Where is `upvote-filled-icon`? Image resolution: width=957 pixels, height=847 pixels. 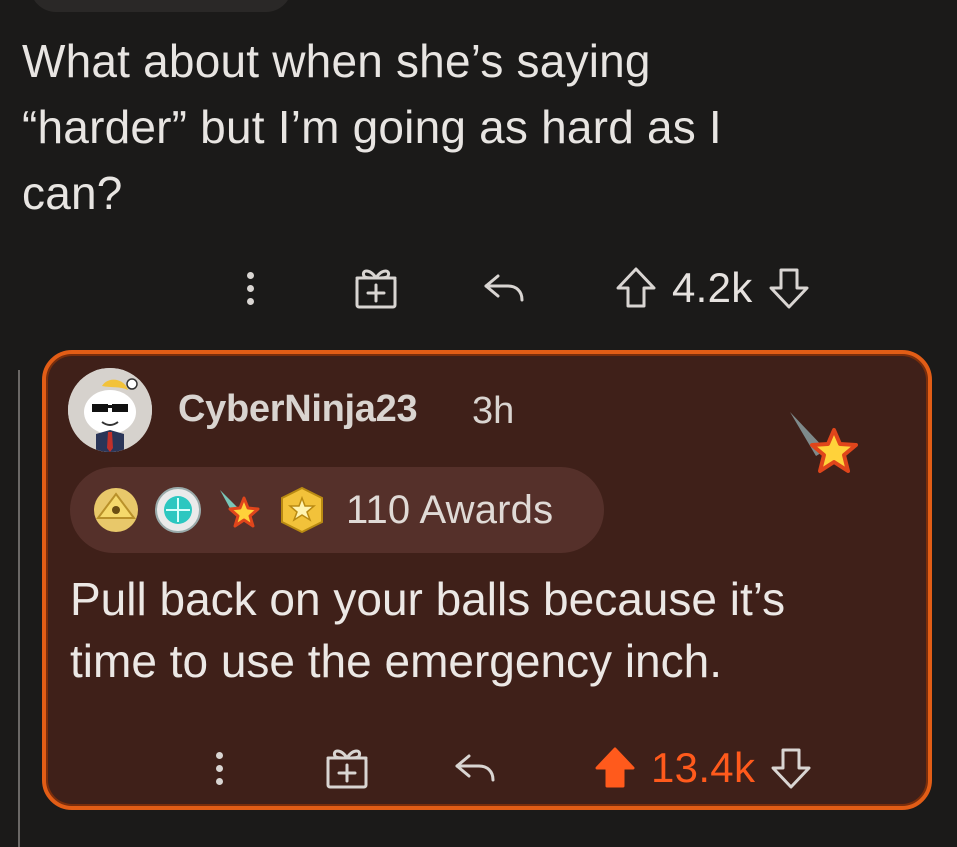 upvote-filled-icon is located at coordinates (615, 767).